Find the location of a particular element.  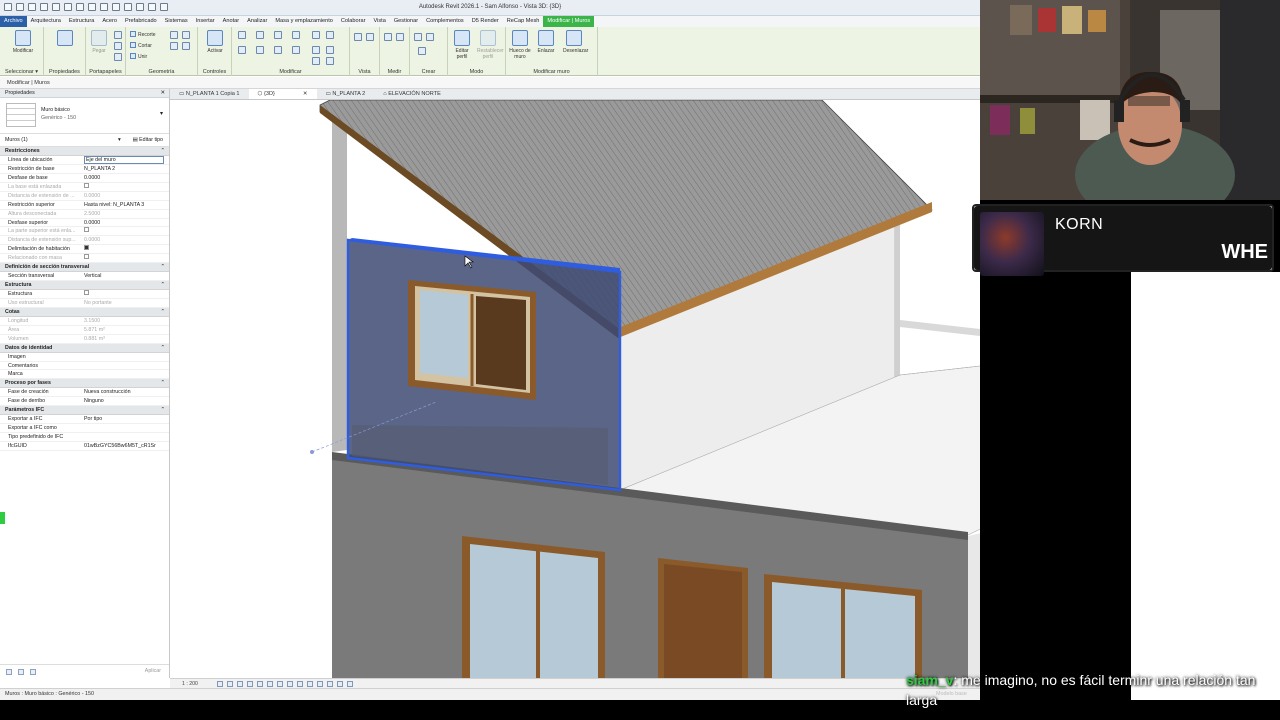

trim-icon is located at coordinates (296, 50).